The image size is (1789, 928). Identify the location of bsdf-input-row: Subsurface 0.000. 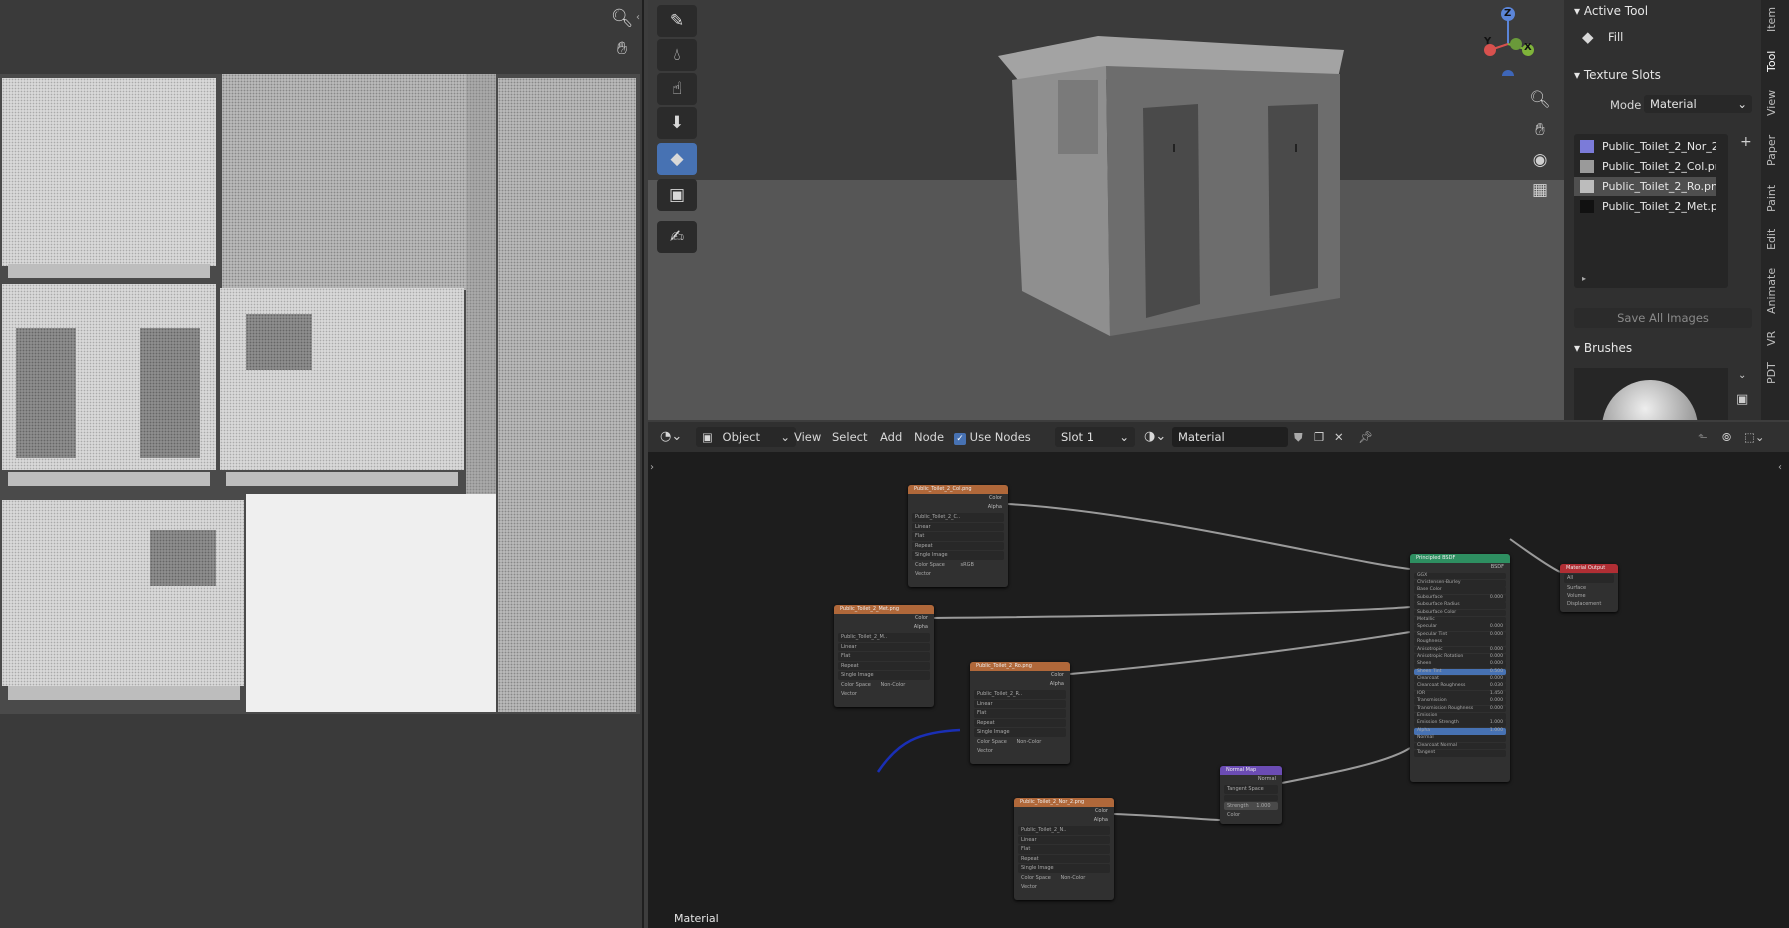
(1460, 598).